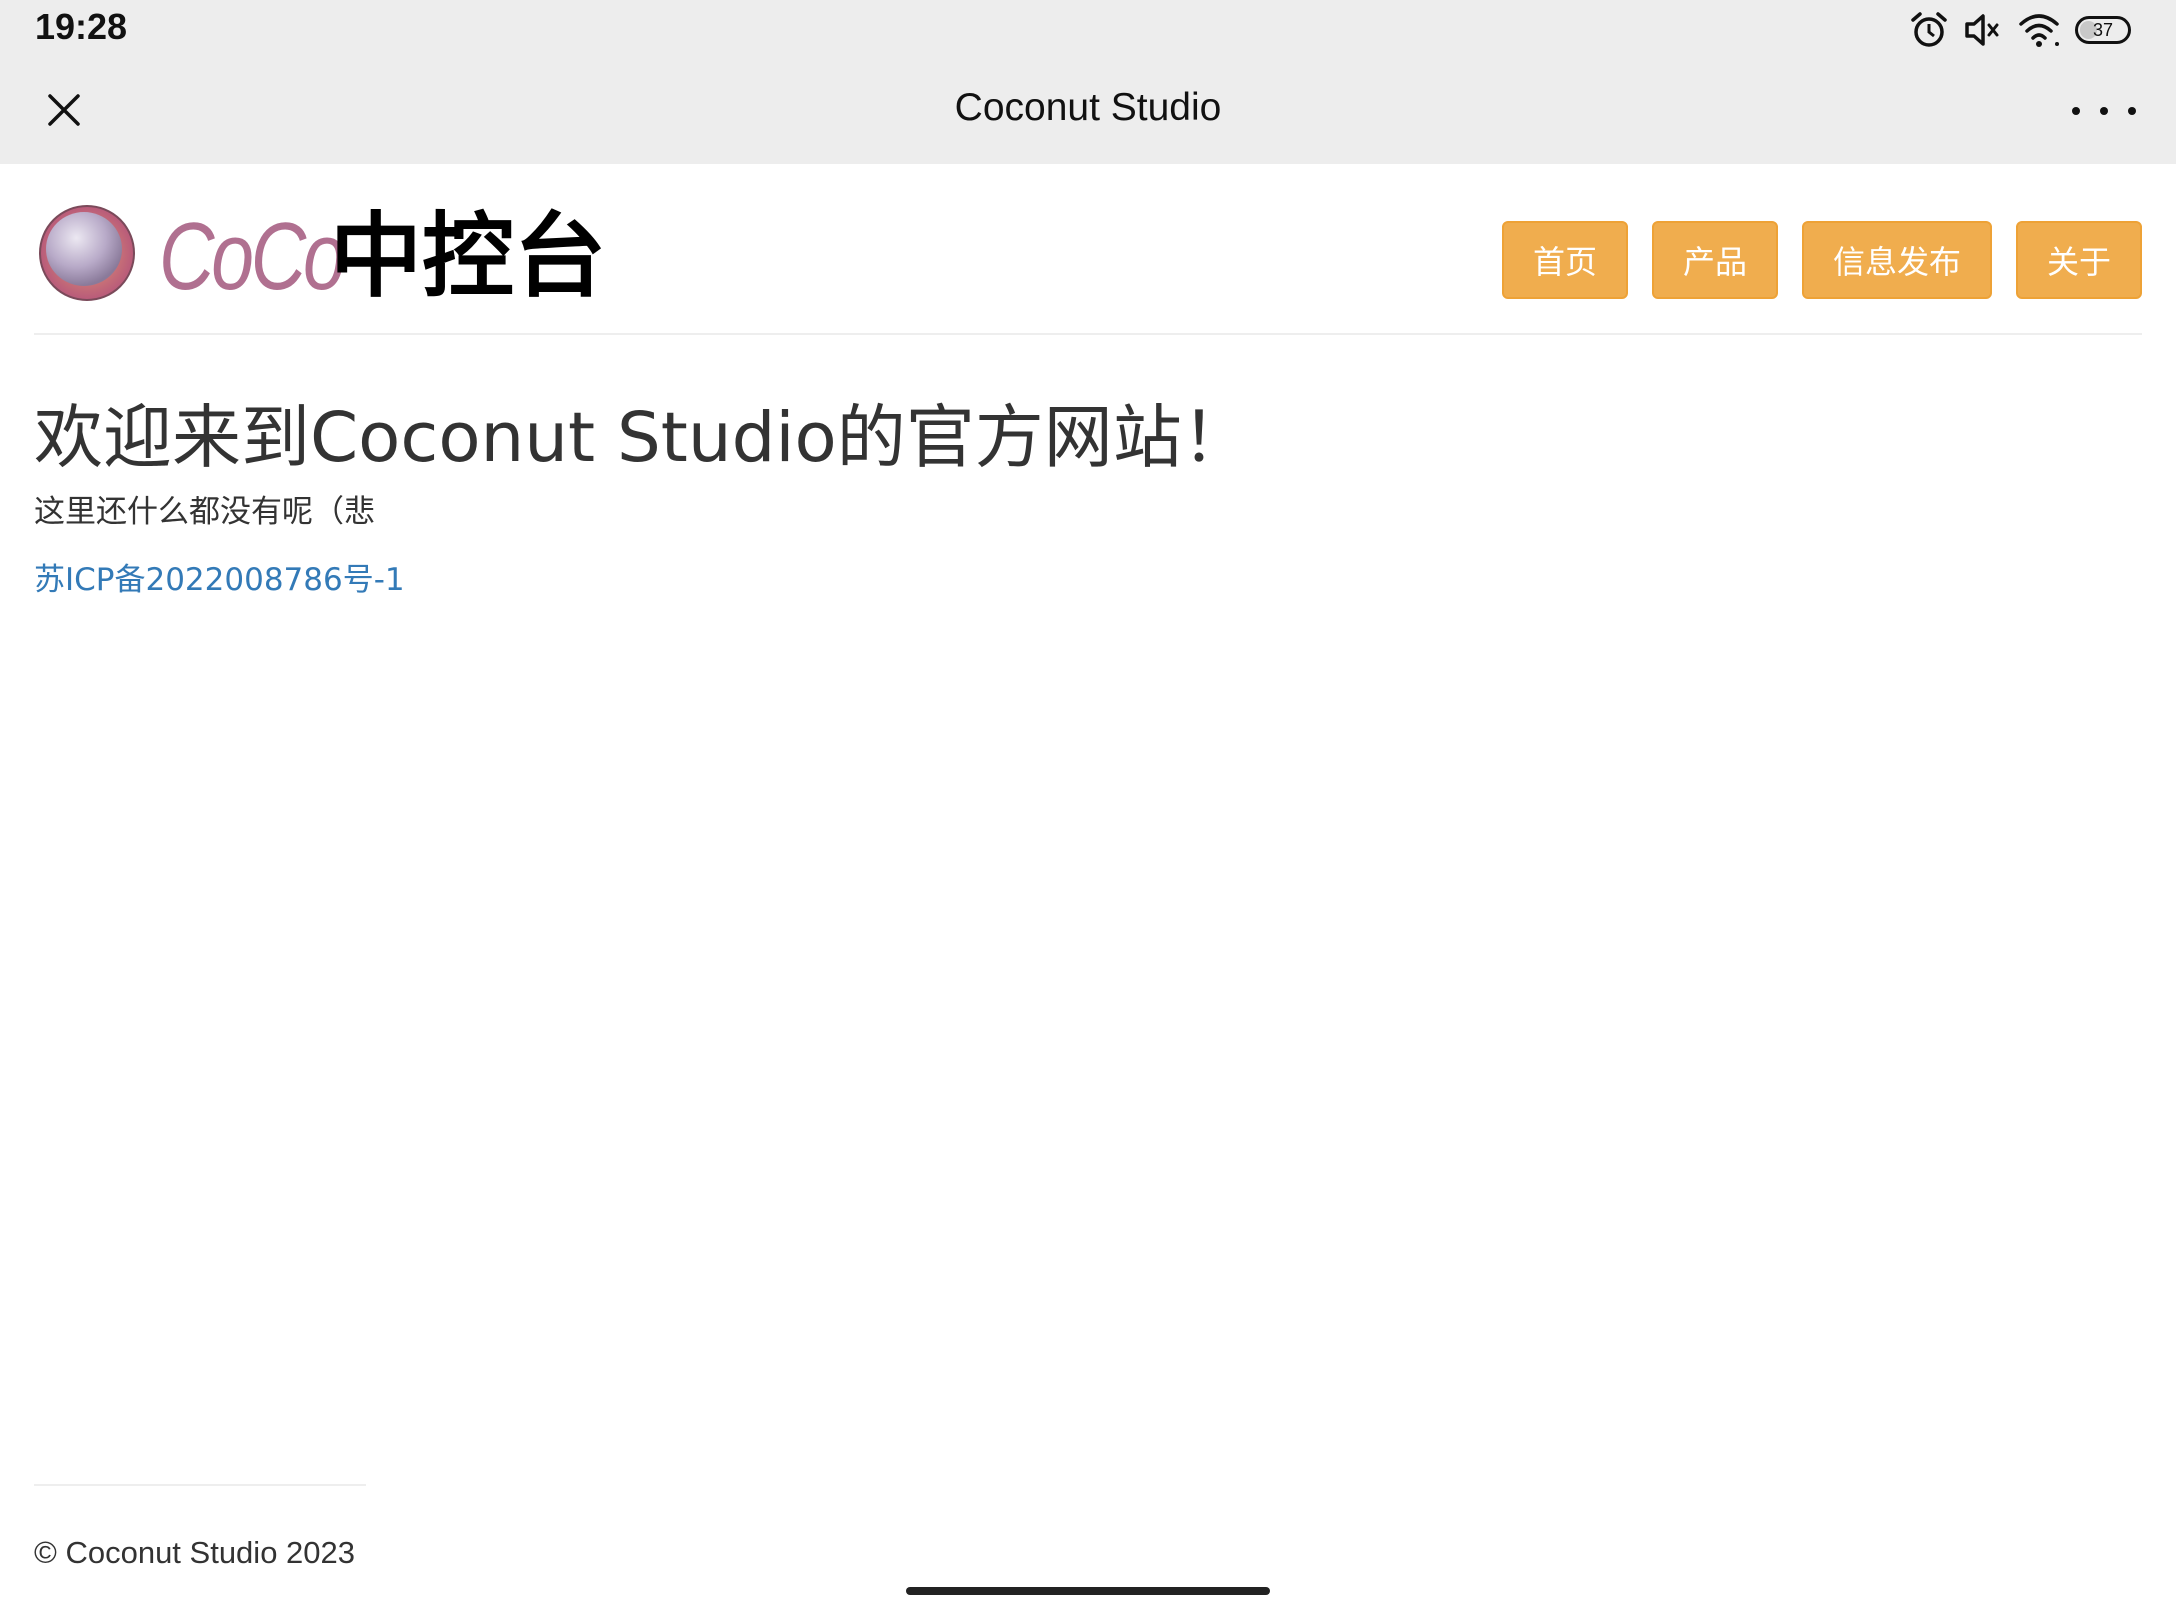 The height and width of the screenshot is (1600, 2176). What do you see at coordinates (2039, 30) in the screenshot?
I see `wifi-icon` at bounding box center [2039, 30].